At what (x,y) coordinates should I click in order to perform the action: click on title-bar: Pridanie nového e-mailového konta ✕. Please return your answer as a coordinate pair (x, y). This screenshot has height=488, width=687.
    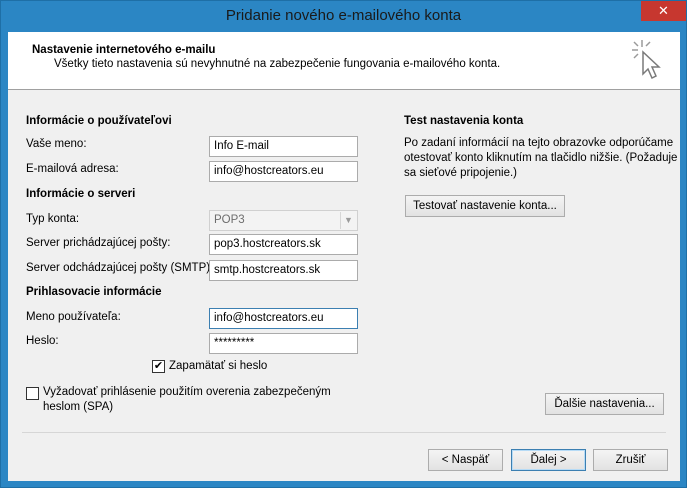
    Looking at the image, I should click on (343, 16).